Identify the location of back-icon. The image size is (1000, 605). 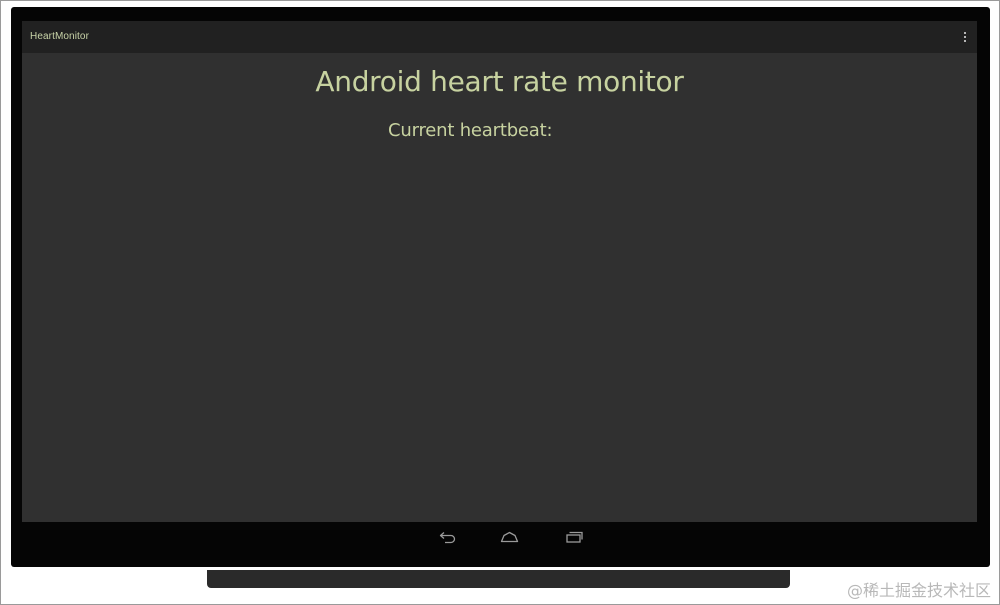
(448, 537).